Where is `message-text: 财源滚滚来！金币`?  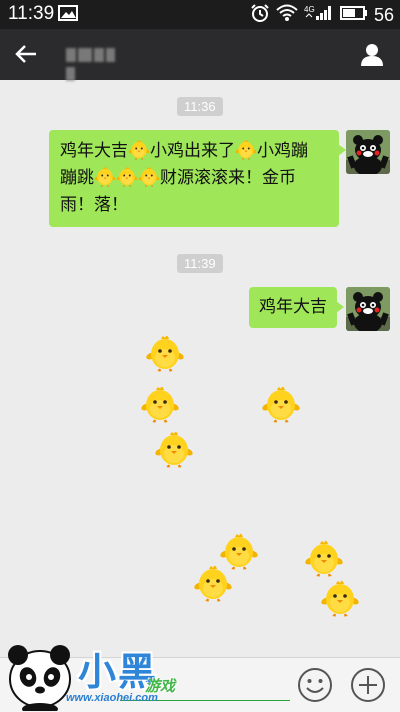 message-text: 财源滚滚来！金币 is located at coordinates (228, 178).